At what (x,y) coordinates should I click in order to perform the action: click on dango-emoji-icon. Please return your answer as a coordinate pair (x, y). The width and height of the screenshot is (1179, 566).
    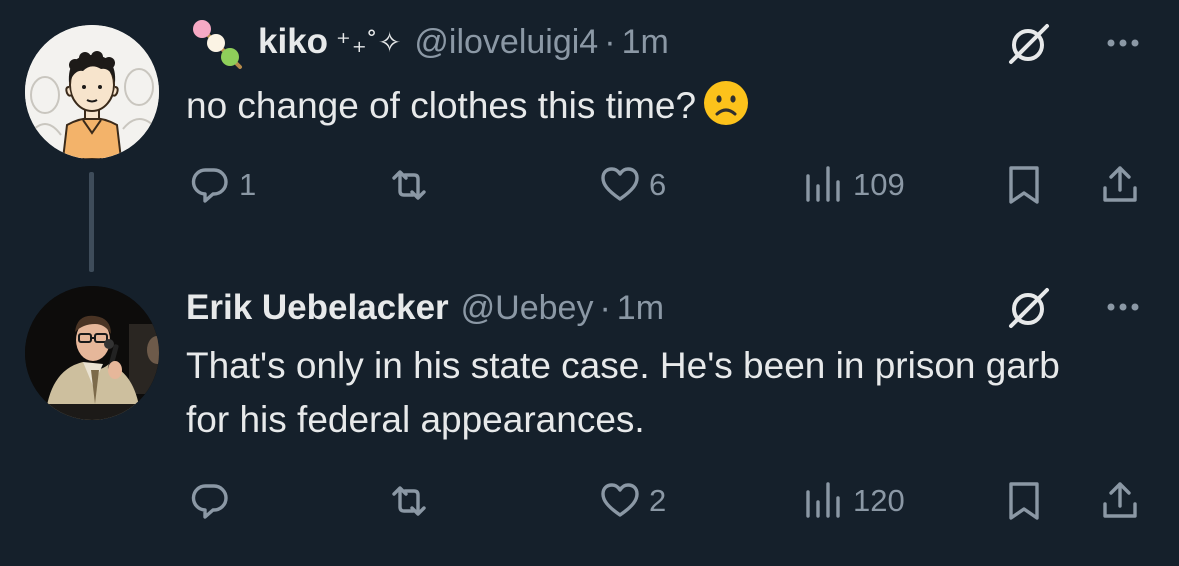
    Looking at the image, I should click on (217, 44).